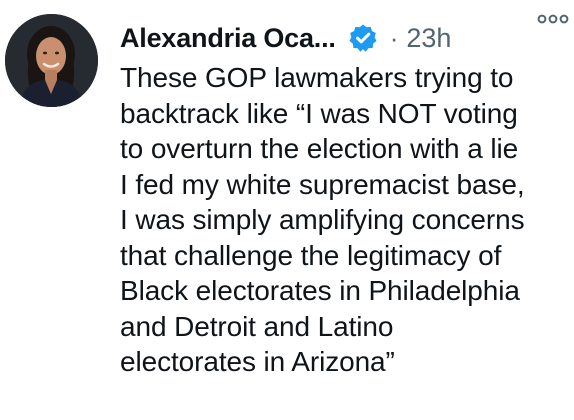 This screenshot has height=420, width=574. I want to click on more-options-icon, so click(553, 19).